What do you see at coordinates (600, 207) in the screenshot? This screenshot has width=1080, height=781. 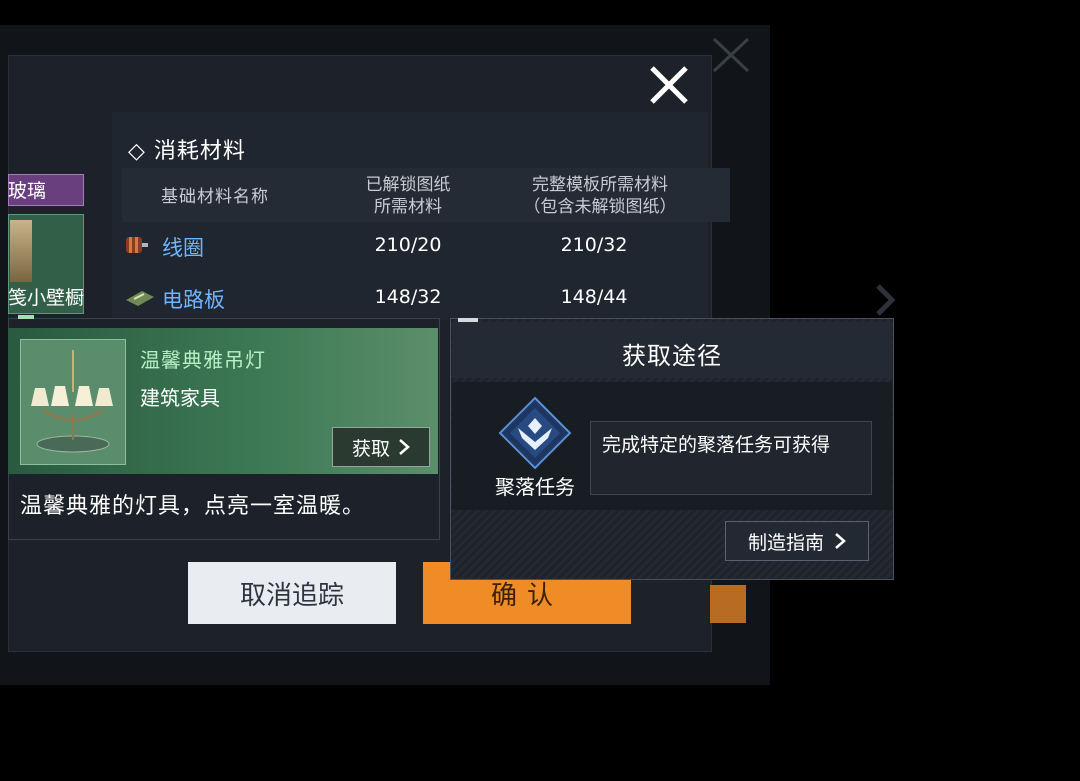 I see `header-full-line2: （包含未解锁图纸）` at bounding box center [600, 207].